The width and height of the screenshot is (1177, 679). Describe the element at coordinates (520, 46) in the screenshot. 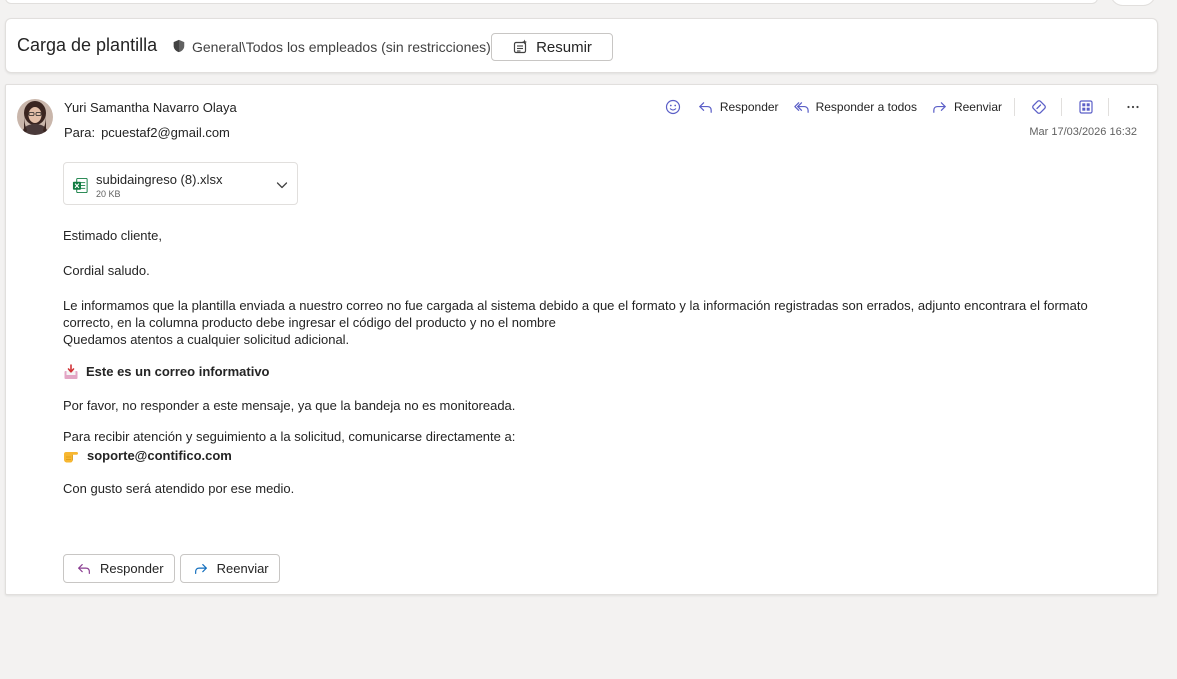

I see `summary-sparkle-icon` at that location.